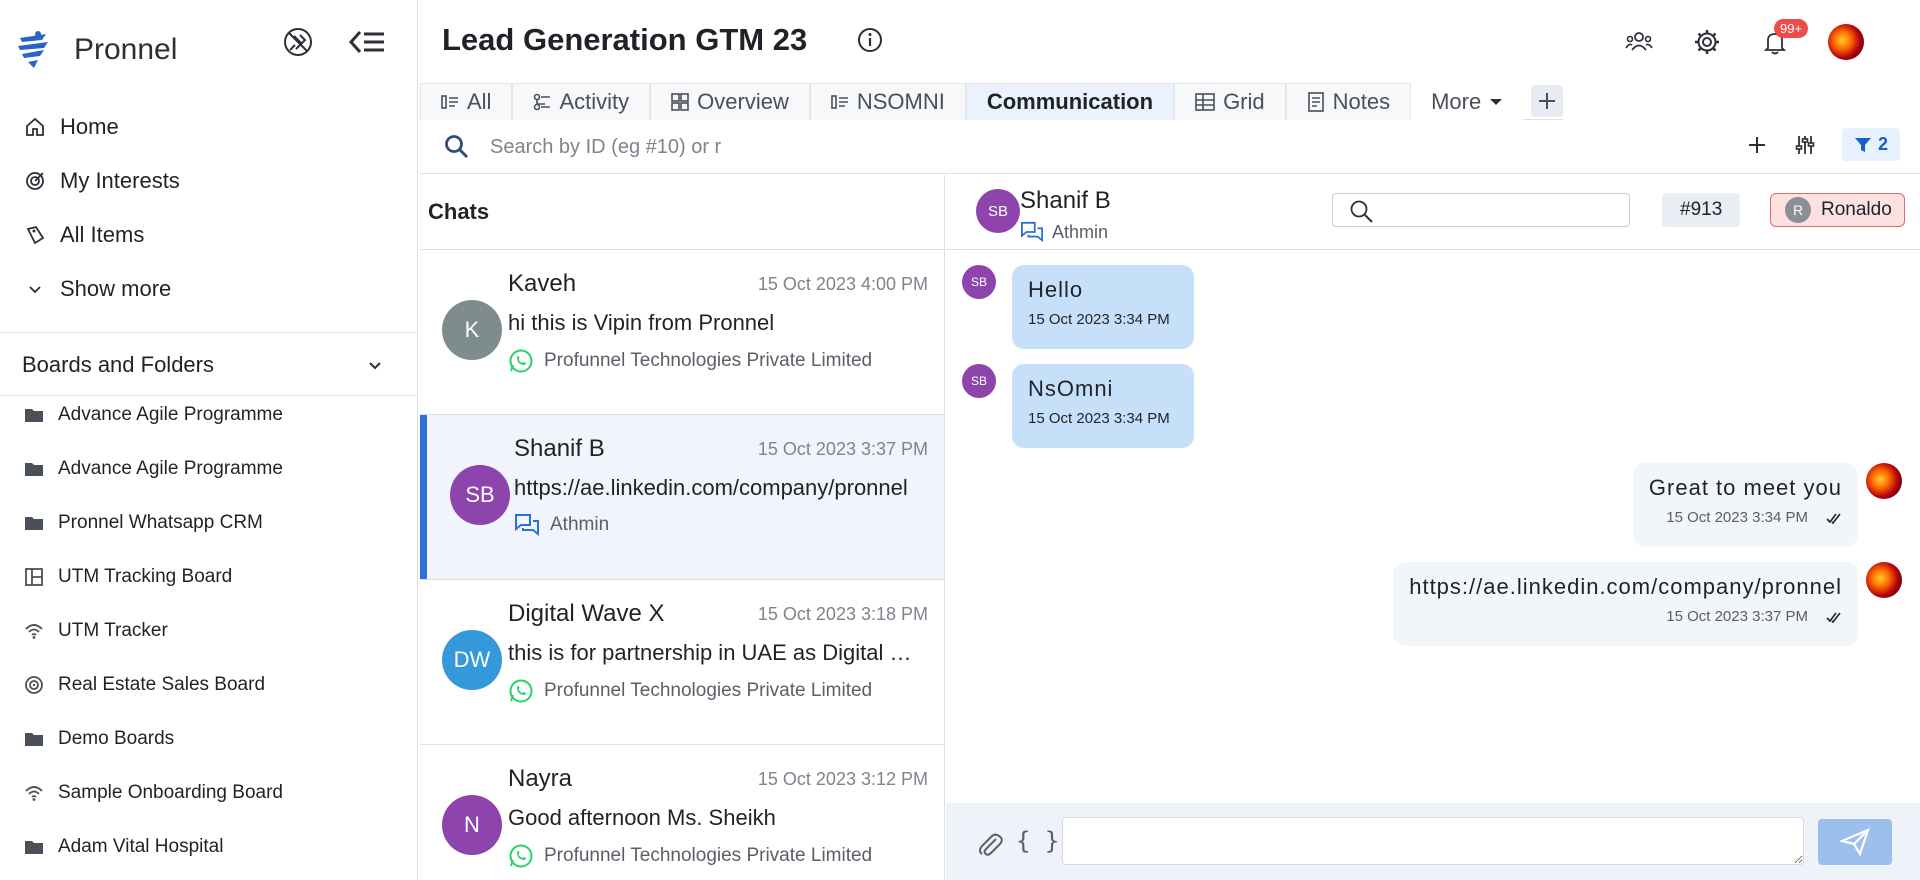 The image size is (1920, 880). I want to click on sidebar-item-show-more: Show more, so click(208, 289).